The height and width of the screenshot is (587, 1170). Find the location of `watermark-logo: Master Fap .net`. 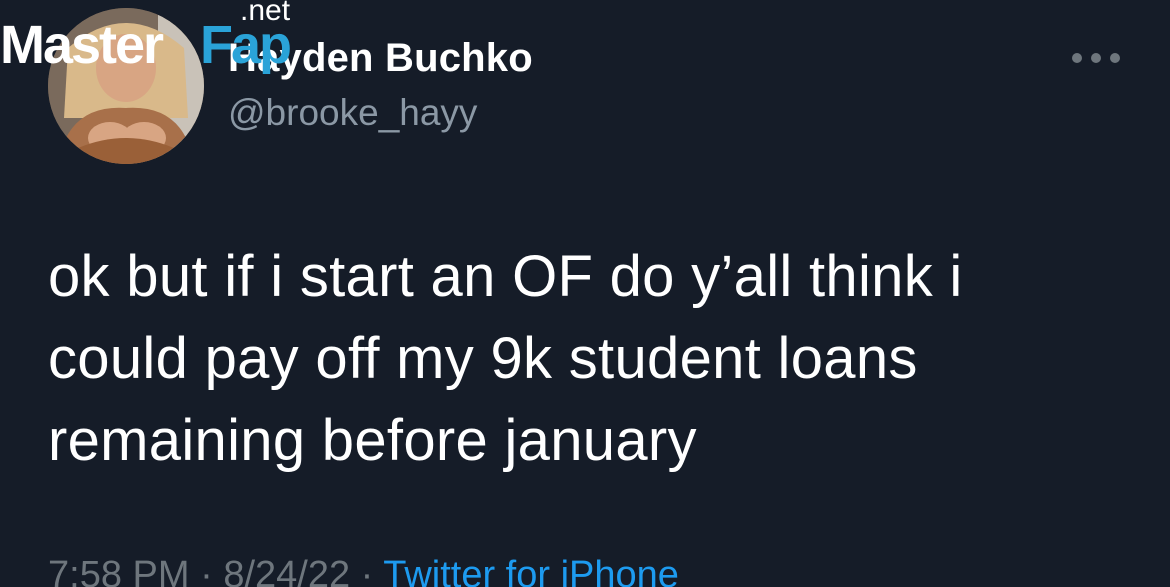

watermark-logo: Master Fap .net is located at coordinates (155, 40).